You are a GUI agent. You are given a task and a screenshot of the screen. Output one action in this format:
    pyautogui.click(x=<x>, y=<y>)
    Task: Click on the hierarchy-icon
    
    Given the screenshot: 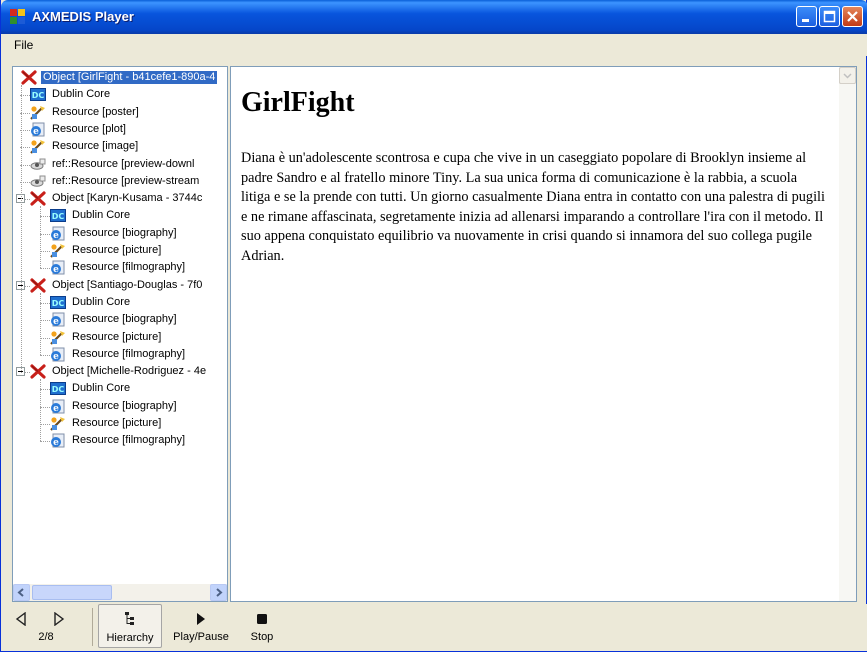 What is the action you would take?
    pyautogui.click(x=129, y=618)
    